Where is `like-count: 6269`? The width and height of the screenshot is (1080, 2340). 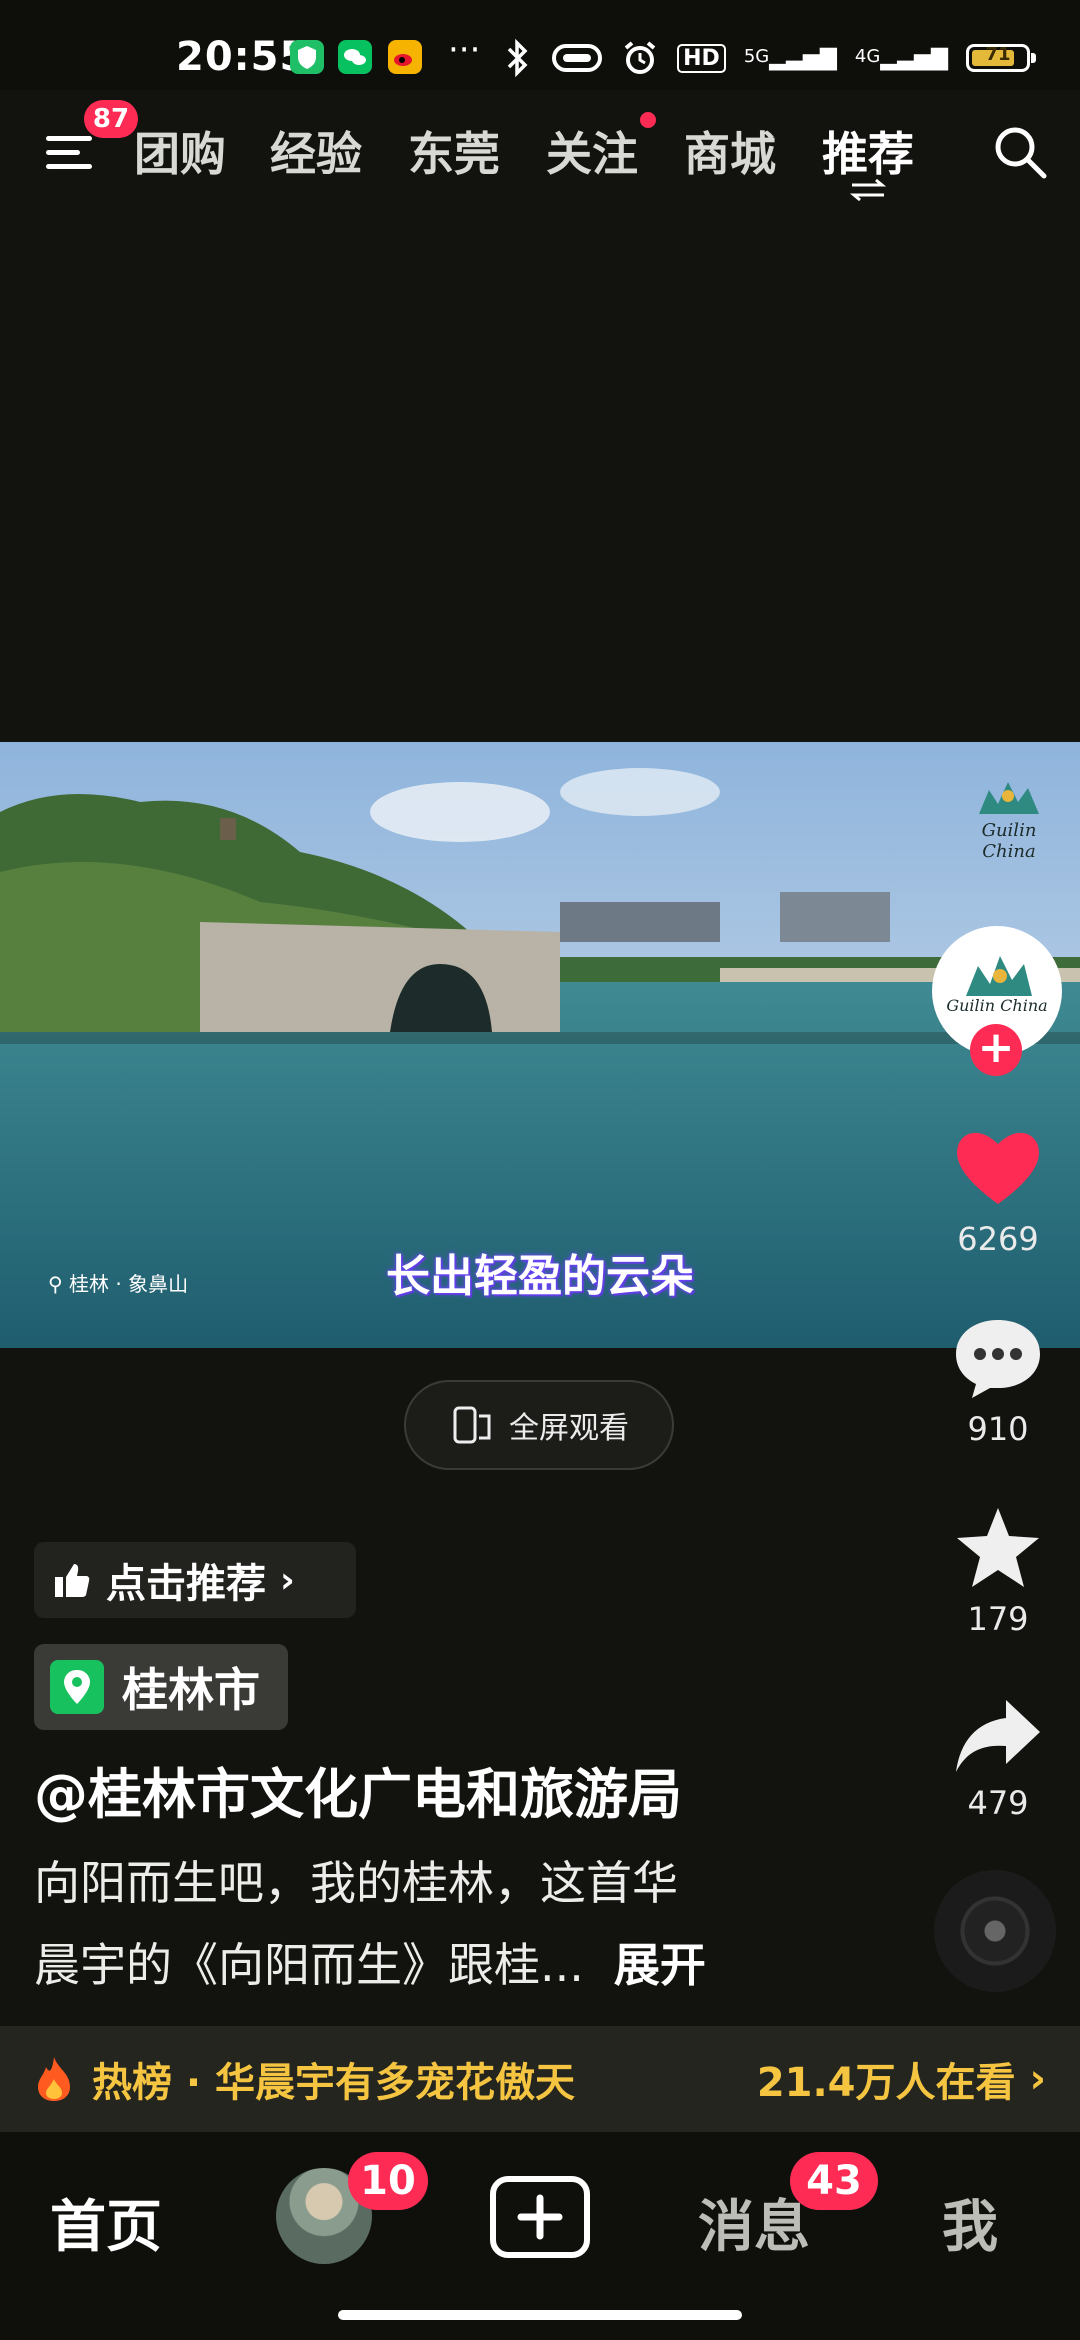 like-count: 6269 is located at coordinates (998, 1239).